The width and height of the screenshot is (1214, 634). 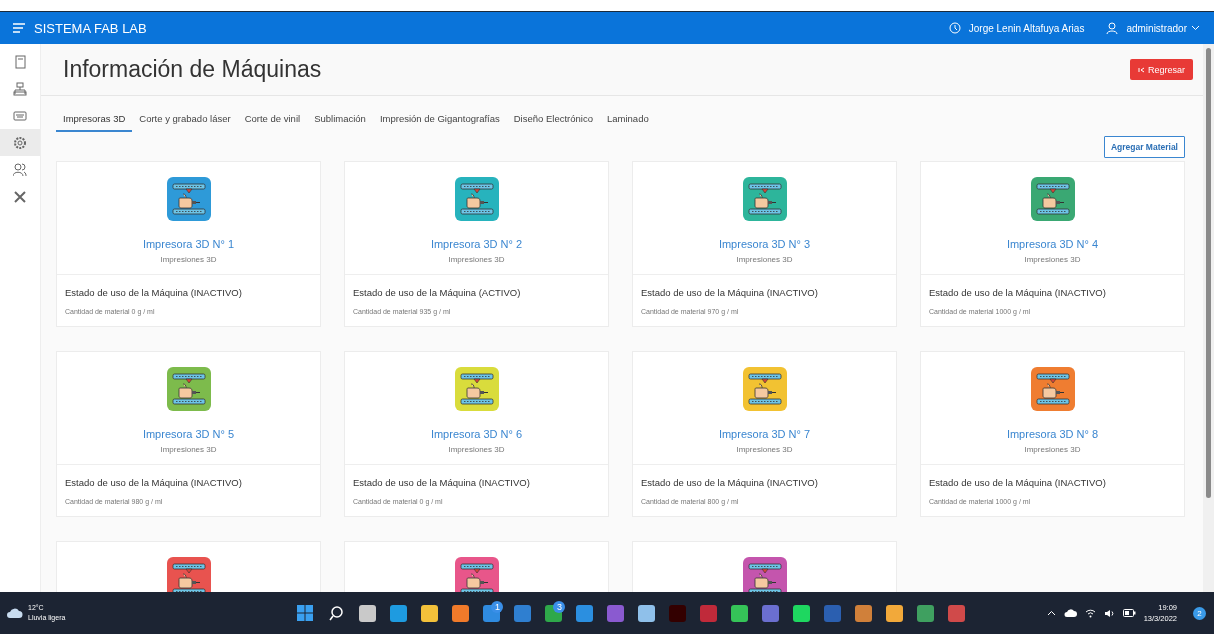 I want to click on machine-status: Estado de uso de la Máquina (ACTIVO), so click(x=437, y=292).